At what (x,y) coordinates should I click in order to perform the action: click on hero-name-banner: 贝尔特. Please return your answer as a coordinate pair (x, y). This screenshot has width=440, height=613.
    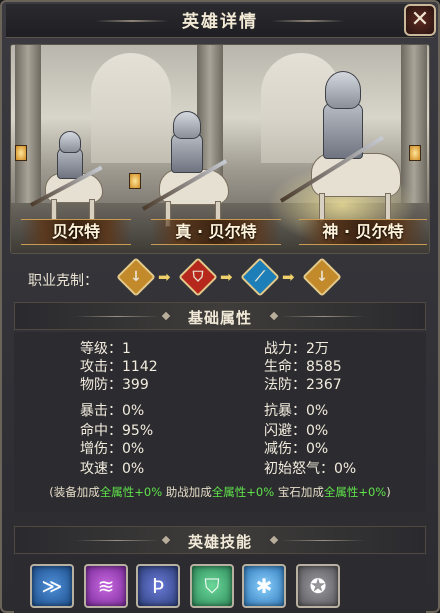
    Looking at the image, I should click on (76, 232).